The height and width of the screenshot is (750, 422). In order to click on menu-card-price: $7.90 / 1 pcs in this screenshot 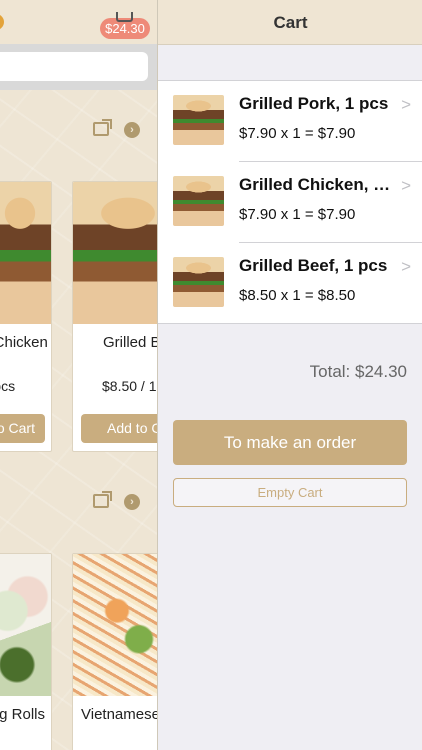, I will do `click(8, 386)`.